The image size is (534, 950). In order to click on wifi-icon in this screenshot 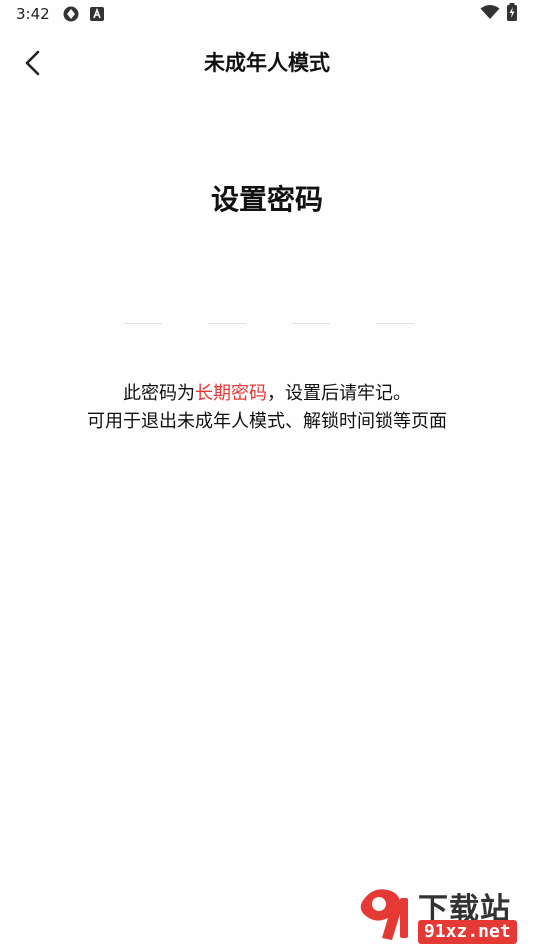, I will do `click(490, 14)`.